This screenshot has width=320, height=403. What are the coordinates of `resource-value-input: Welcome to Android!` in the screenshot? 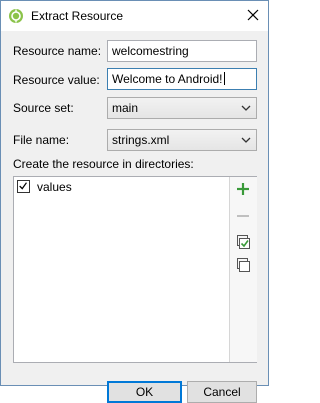 It's located at (182, 79).